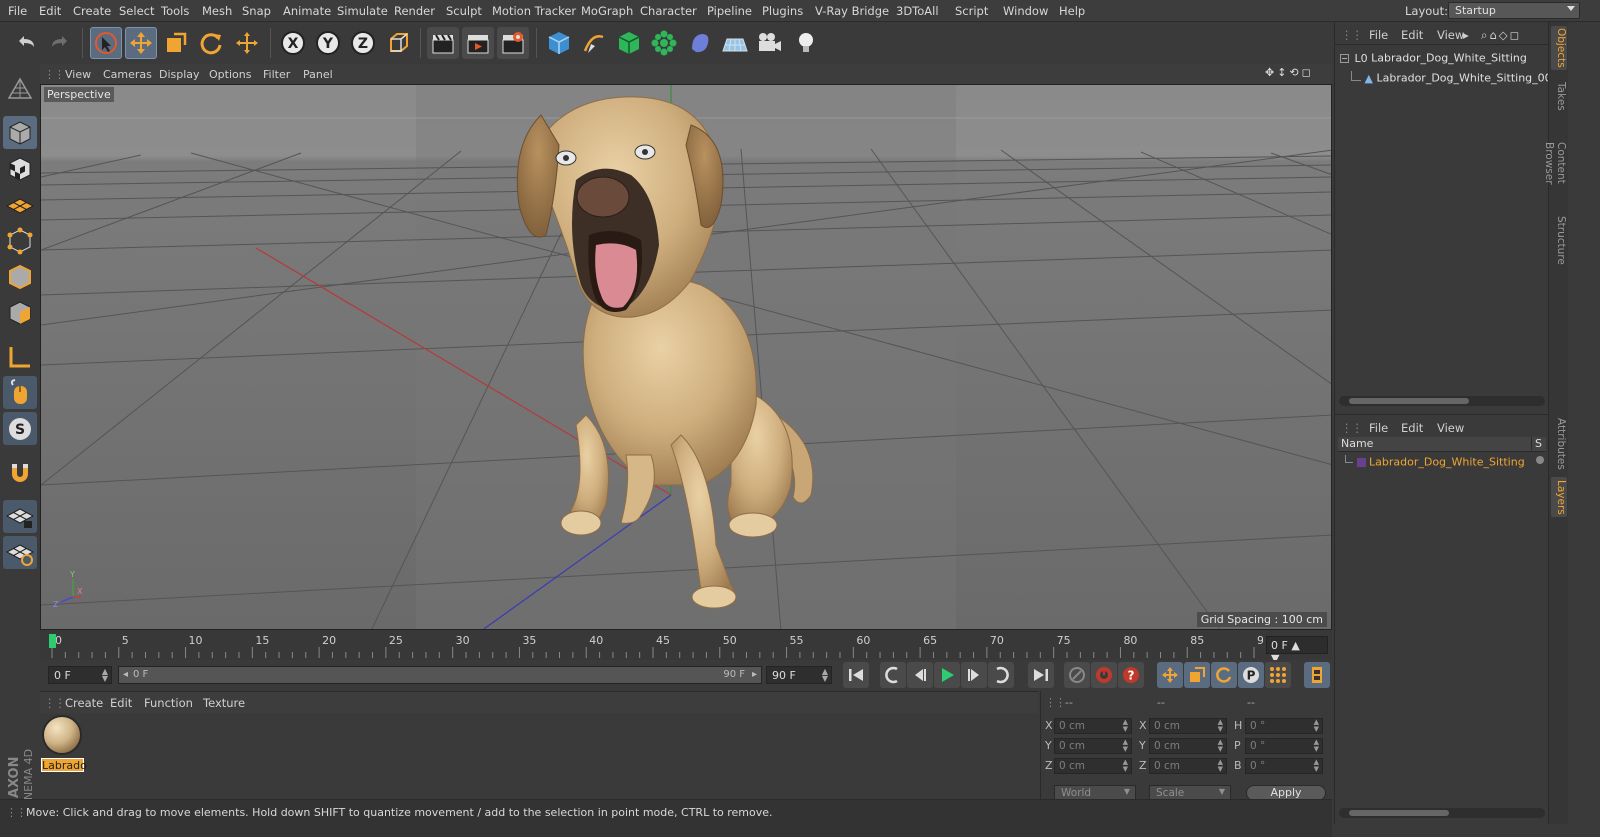  I want to click on material-menu-texture: Texture, so click(224, 703).